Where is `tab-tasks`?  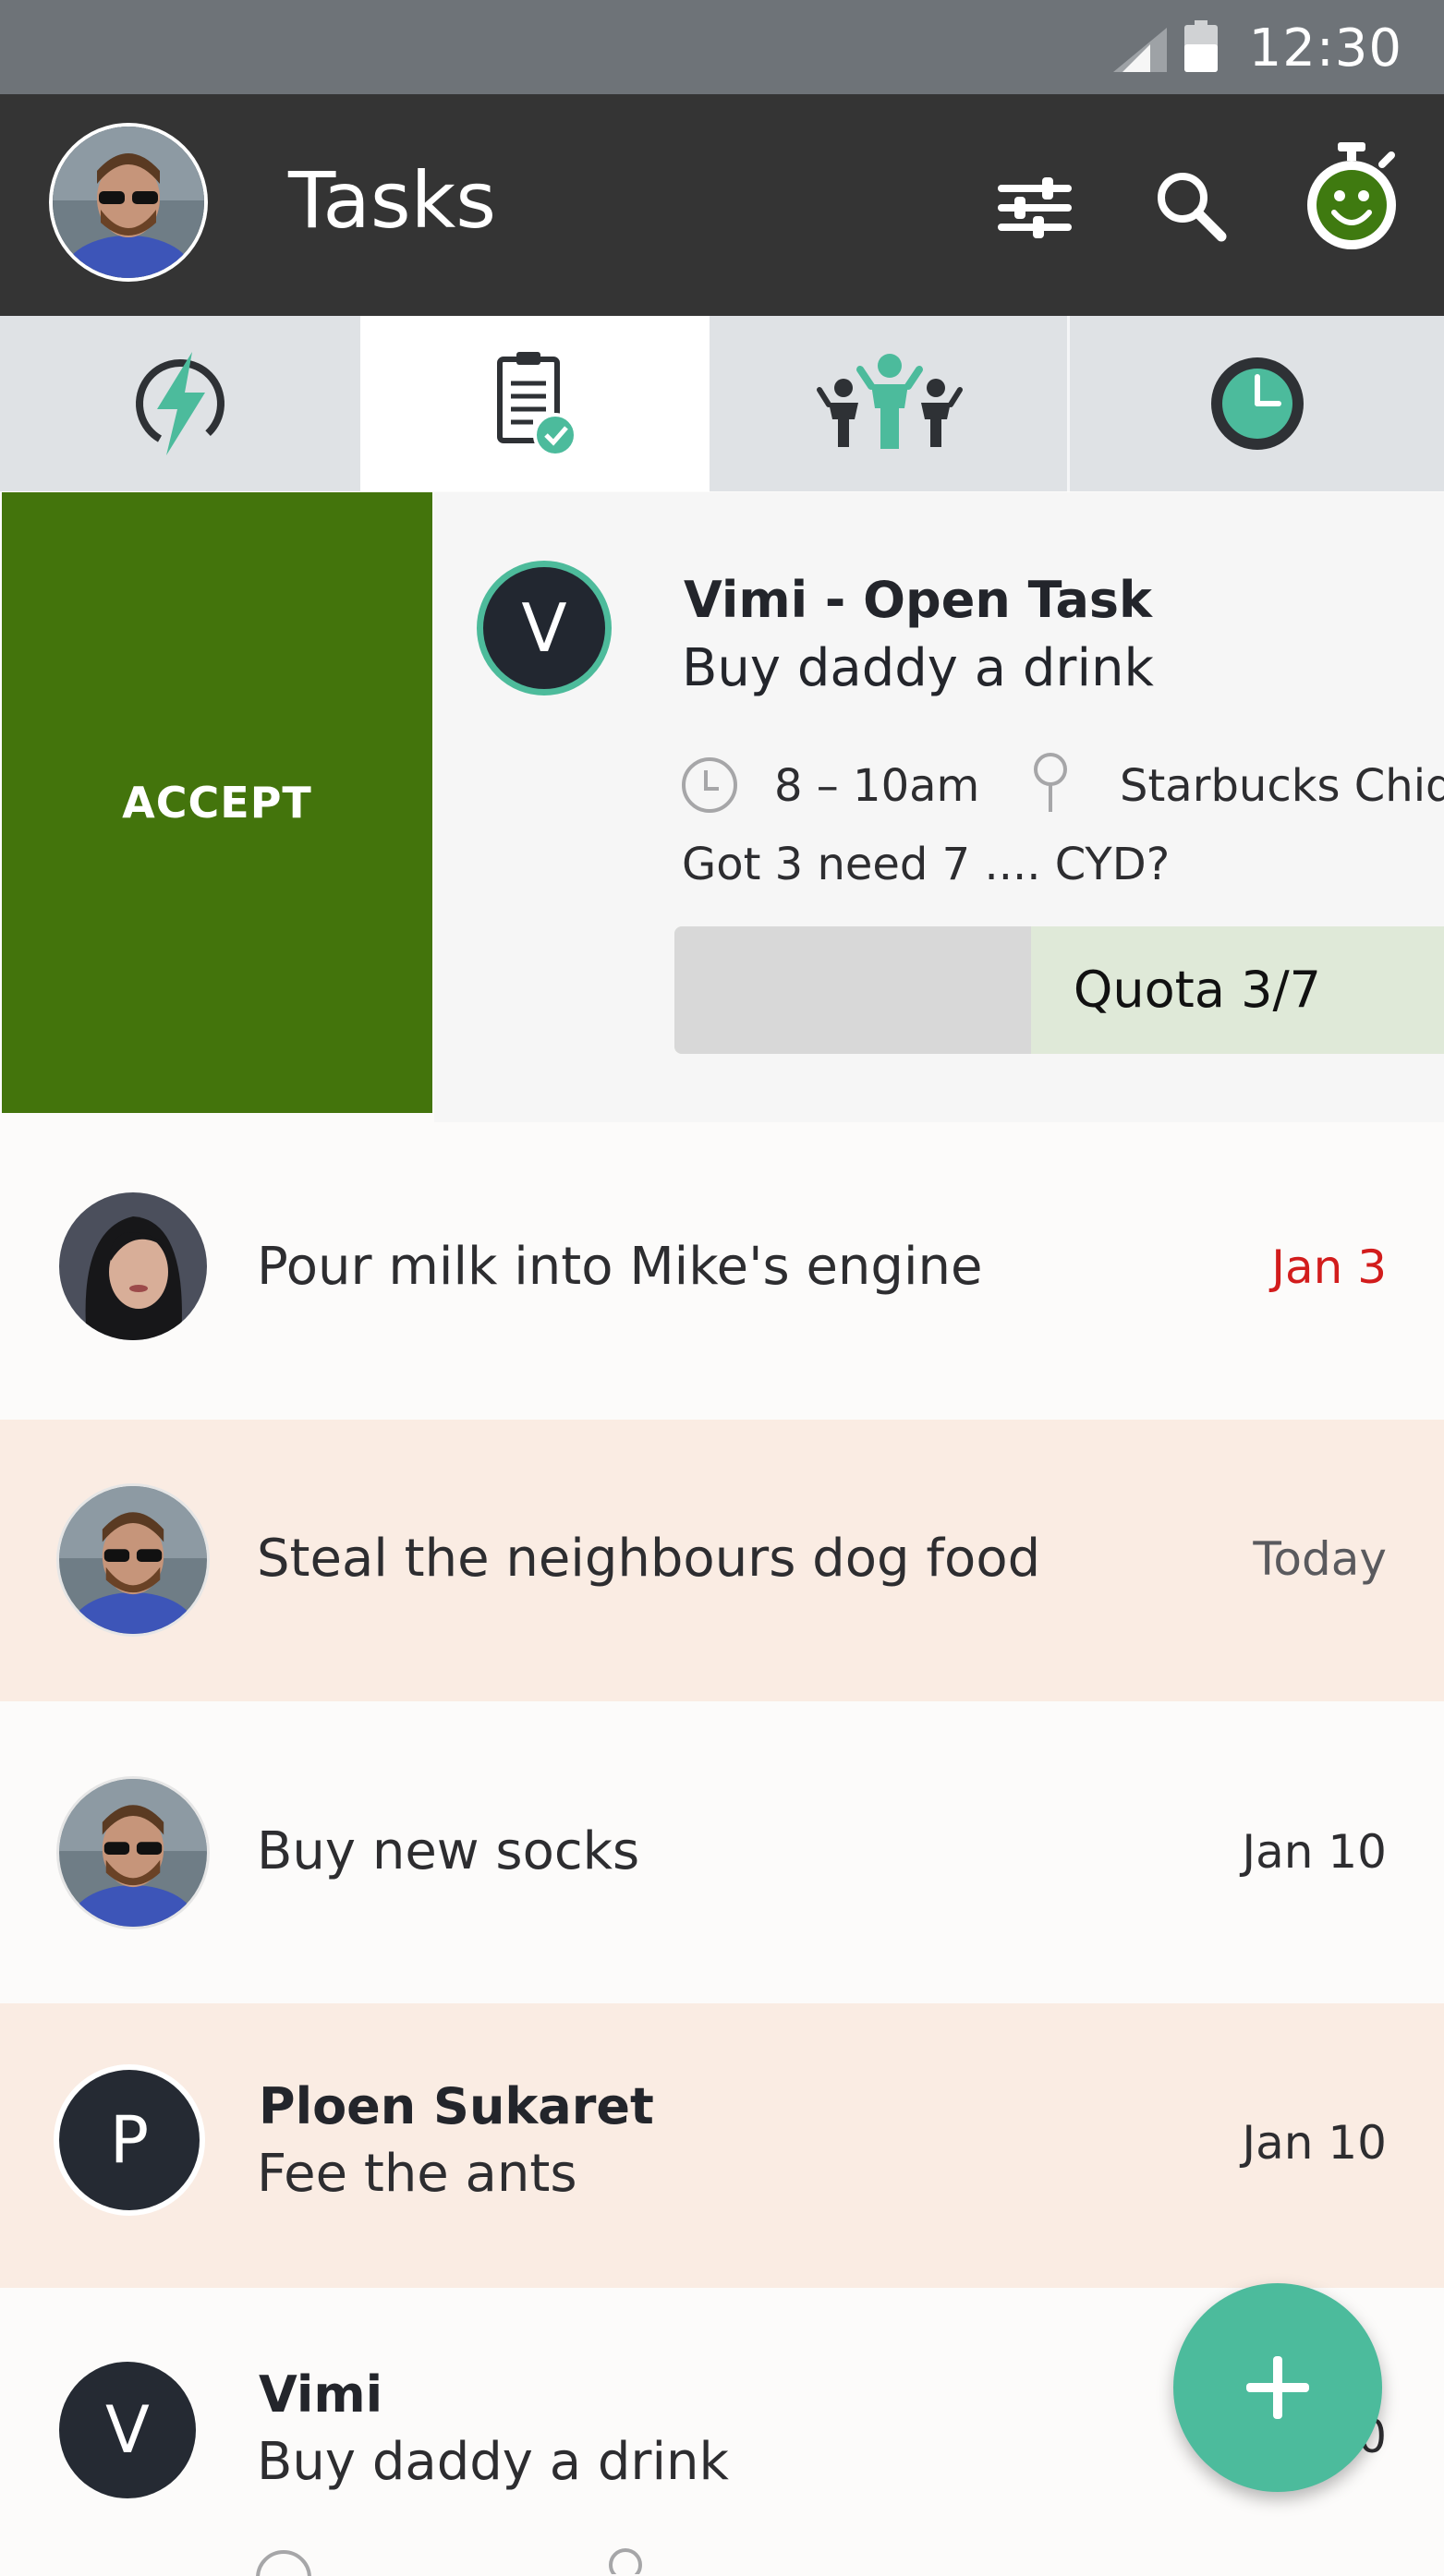 tab-tasks is located at coordinates (535, 403).